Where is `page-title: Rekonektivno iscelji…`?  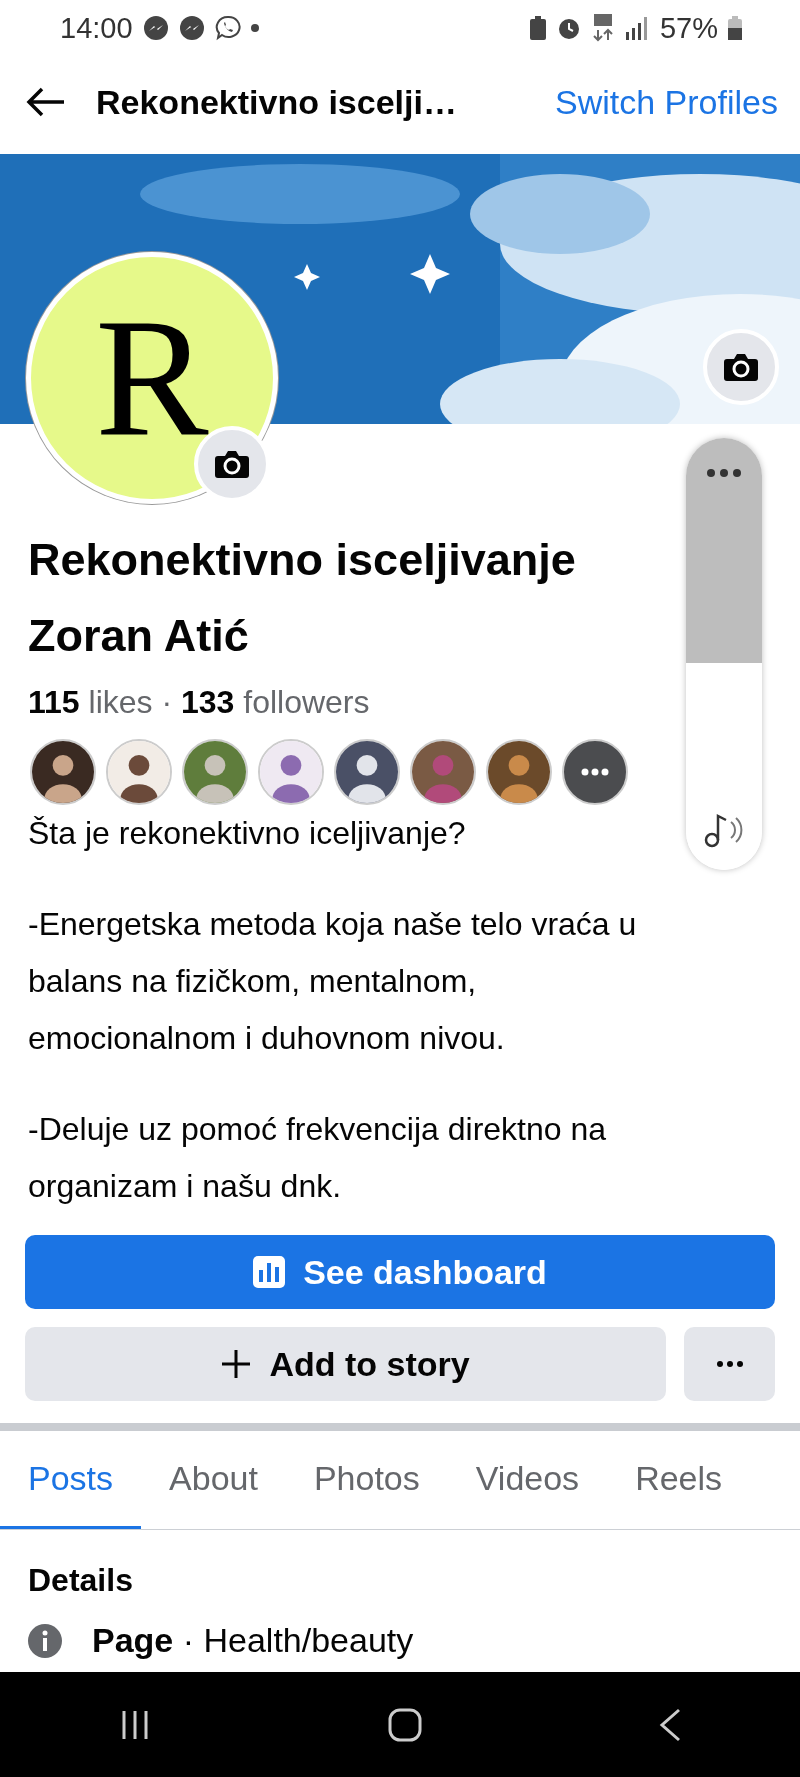 page-title: Rekonektivno iscelji… is located at coordinates (277, 102).